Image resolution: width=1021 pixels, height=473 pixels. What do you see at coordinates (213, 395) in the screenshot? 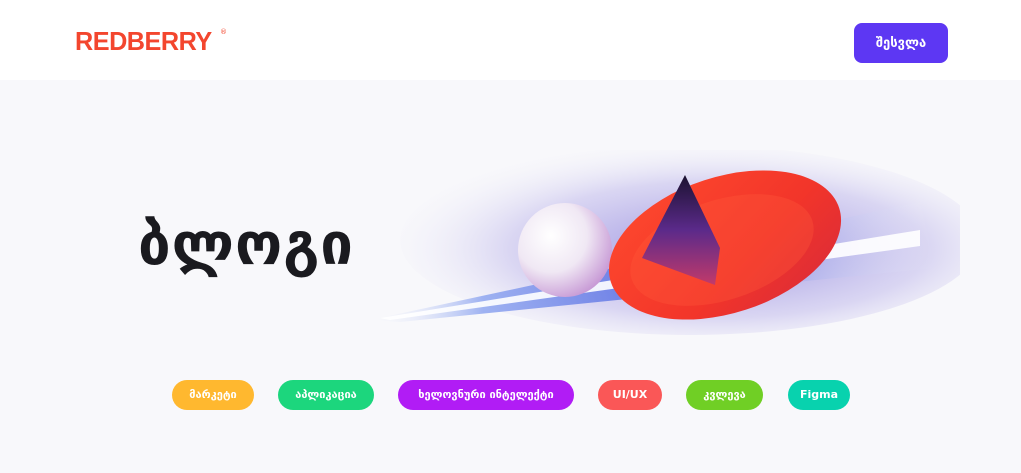
I see `category-chip-market: მარკეტი` at bounding box center [213, 395].